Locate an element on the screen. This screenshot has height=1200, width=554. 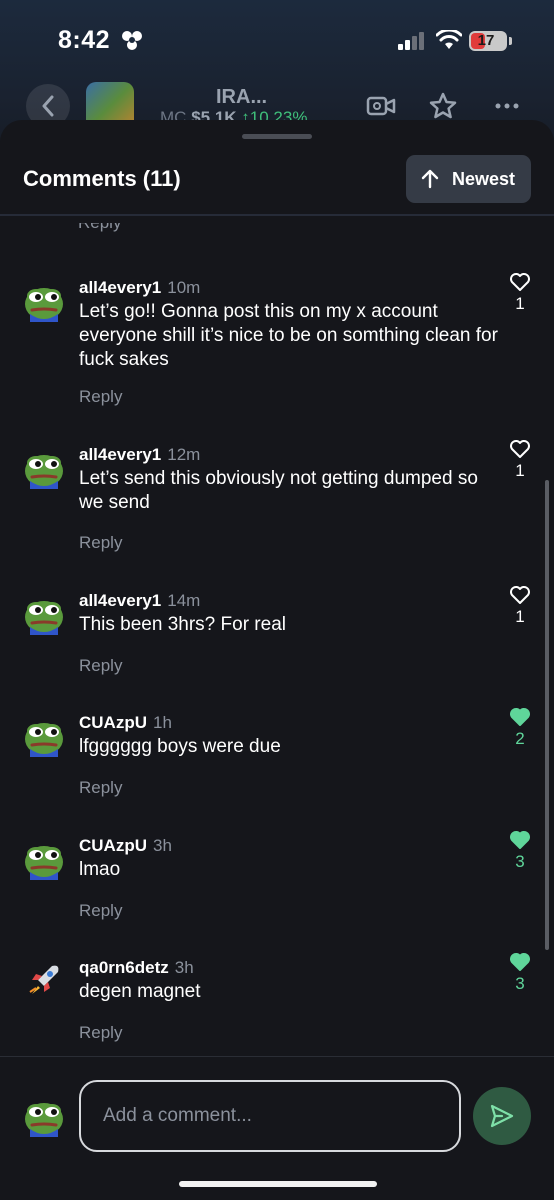
comment-username: all4every1 12m is located at coordinates (139, 455).